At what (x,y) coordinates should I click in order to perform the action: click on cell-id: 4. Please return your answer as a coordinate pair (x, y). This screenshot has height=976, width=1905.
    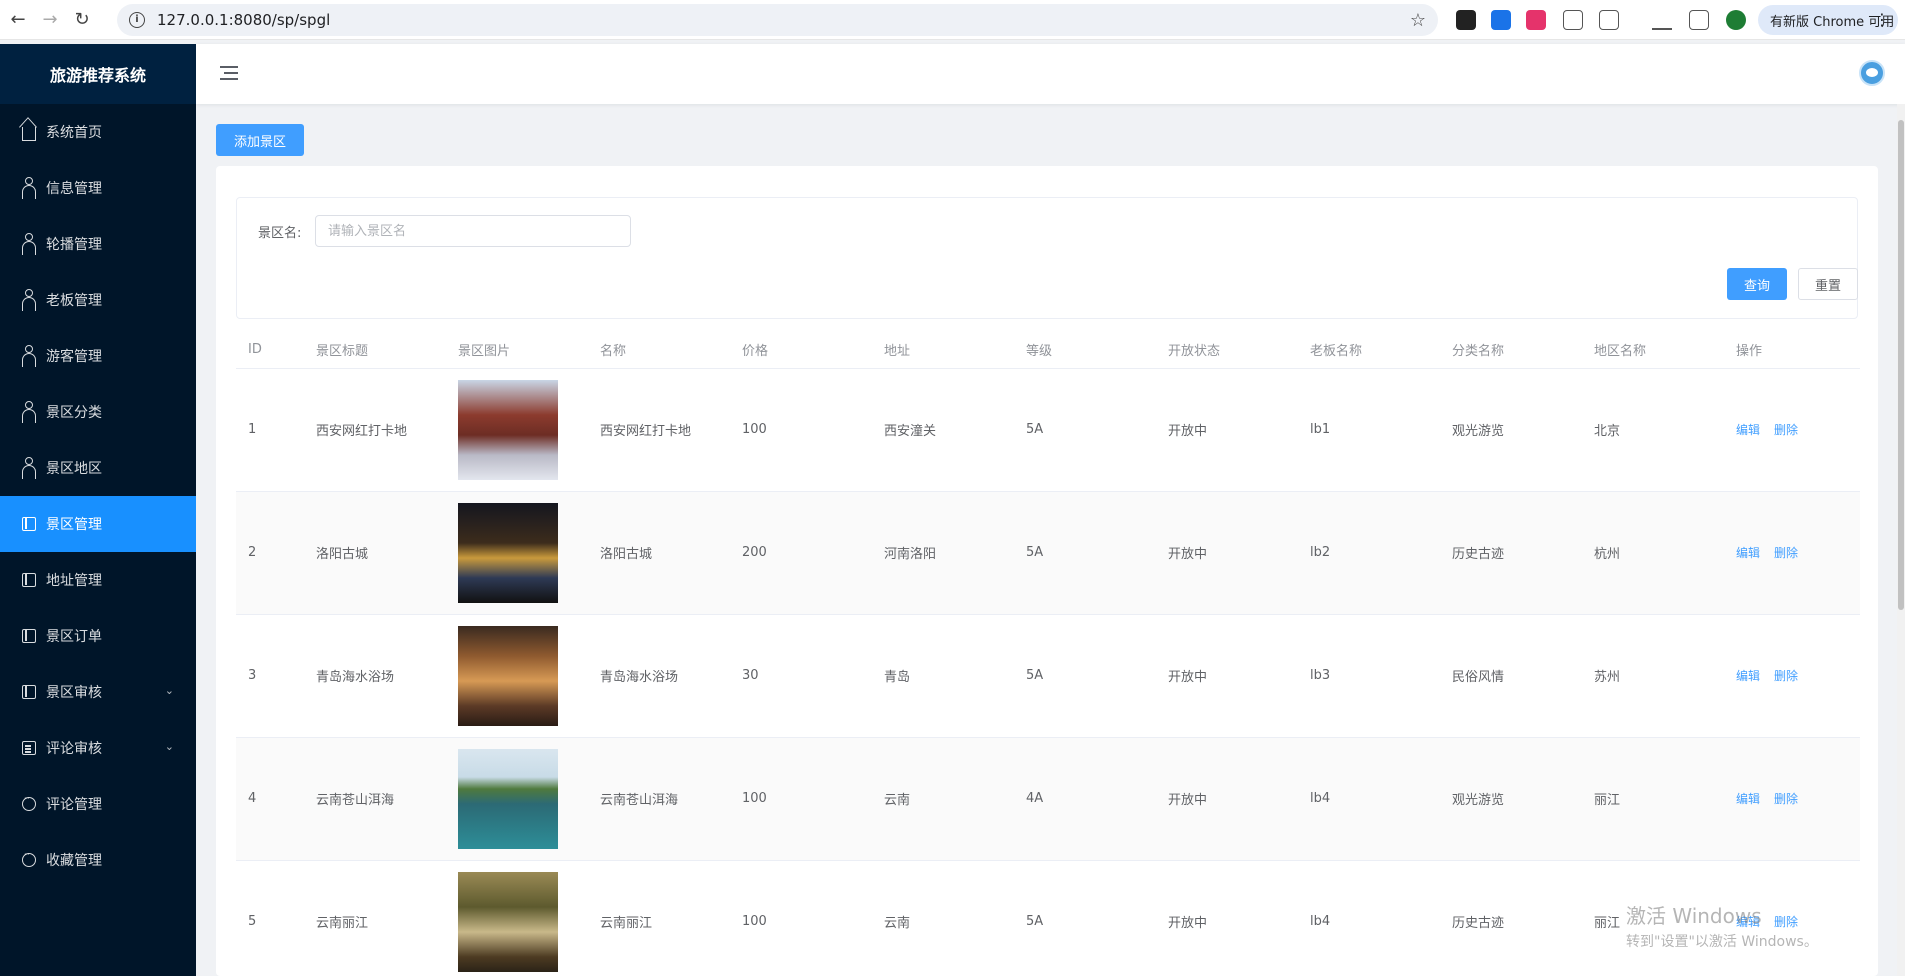
    Looking at the image, I should click on (270, 799).